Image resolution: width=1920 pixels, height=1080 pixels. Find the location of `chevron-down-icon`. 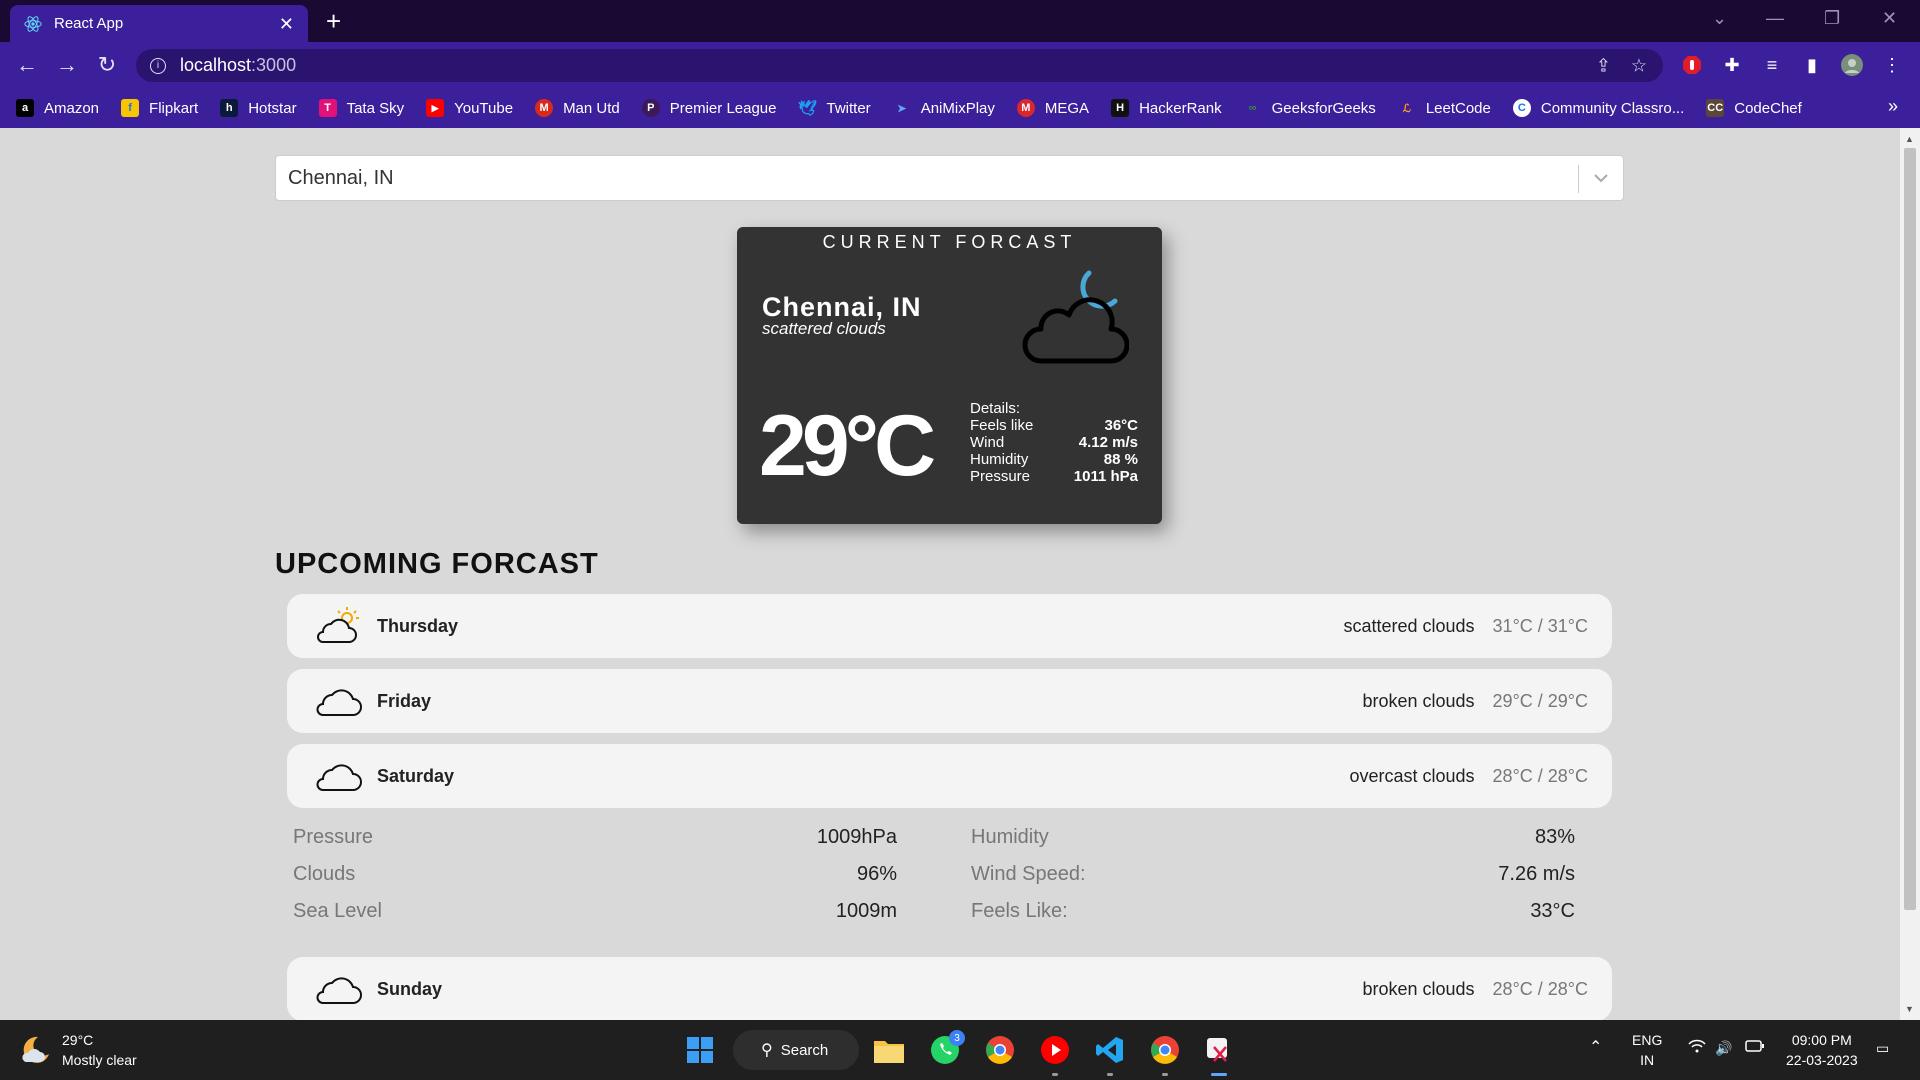

chevron-down-icon is located at coordinates (1601, 180).